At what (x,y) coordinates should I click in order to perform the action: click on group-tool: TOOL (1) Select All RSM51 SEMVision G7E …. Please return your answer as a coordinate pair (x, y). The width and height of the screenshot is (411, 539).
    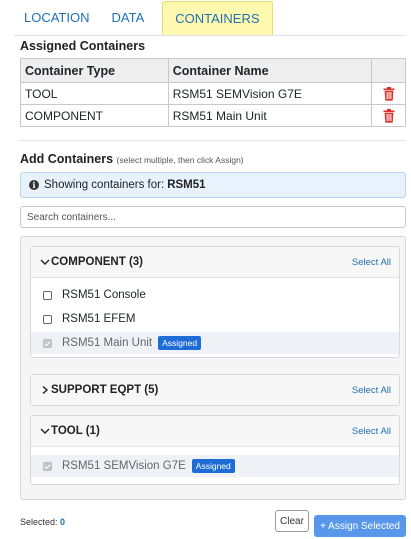
    Looking at the image, I should click on (215, 450).